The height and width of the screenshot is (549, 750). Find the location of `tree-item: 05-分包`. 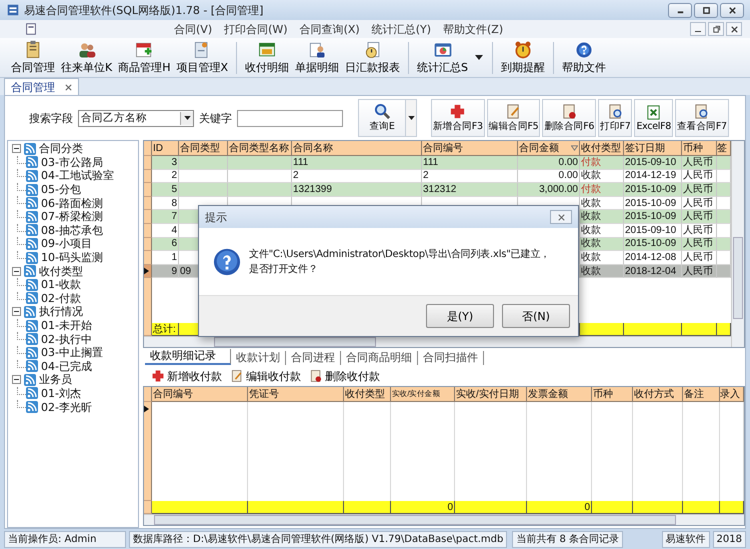

tree-item: 05-分包 is located at coordinates (61, 190).